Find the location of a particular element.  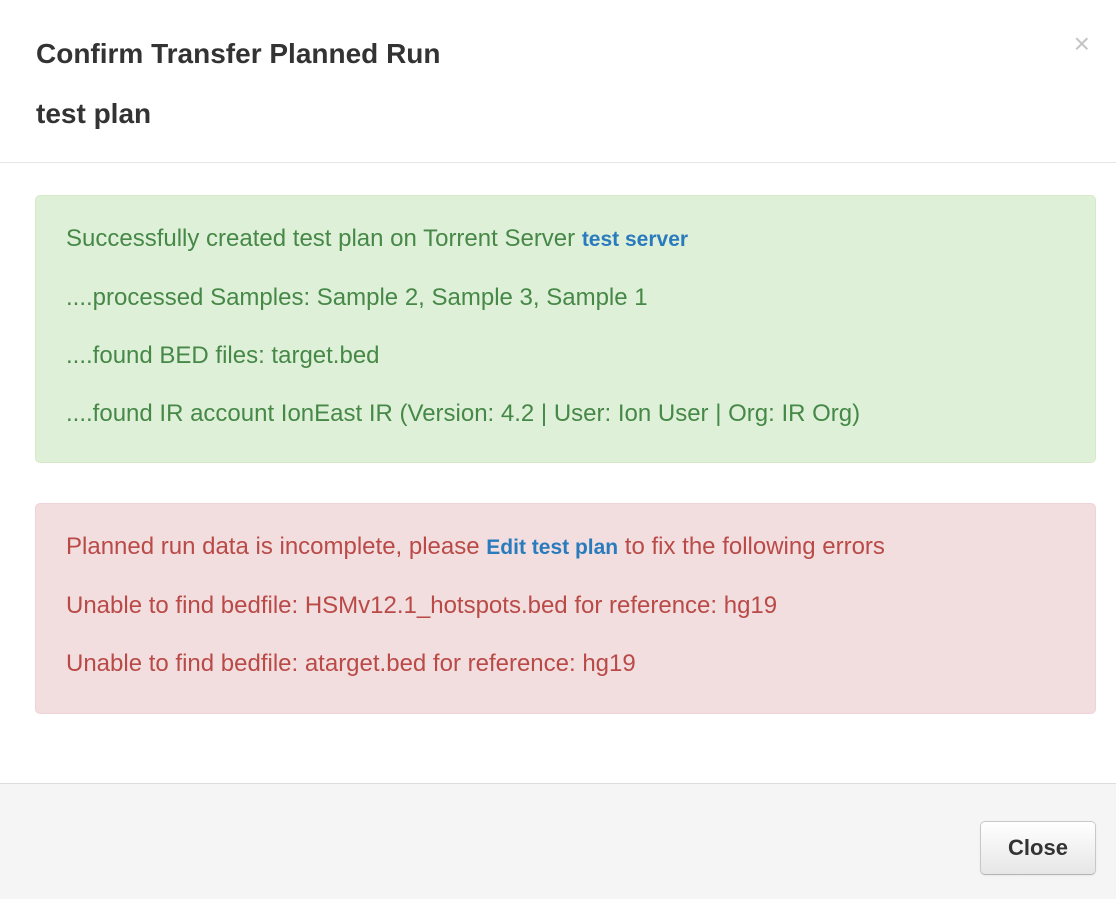

plan-name: test plan is located at coordinates (94, 113).